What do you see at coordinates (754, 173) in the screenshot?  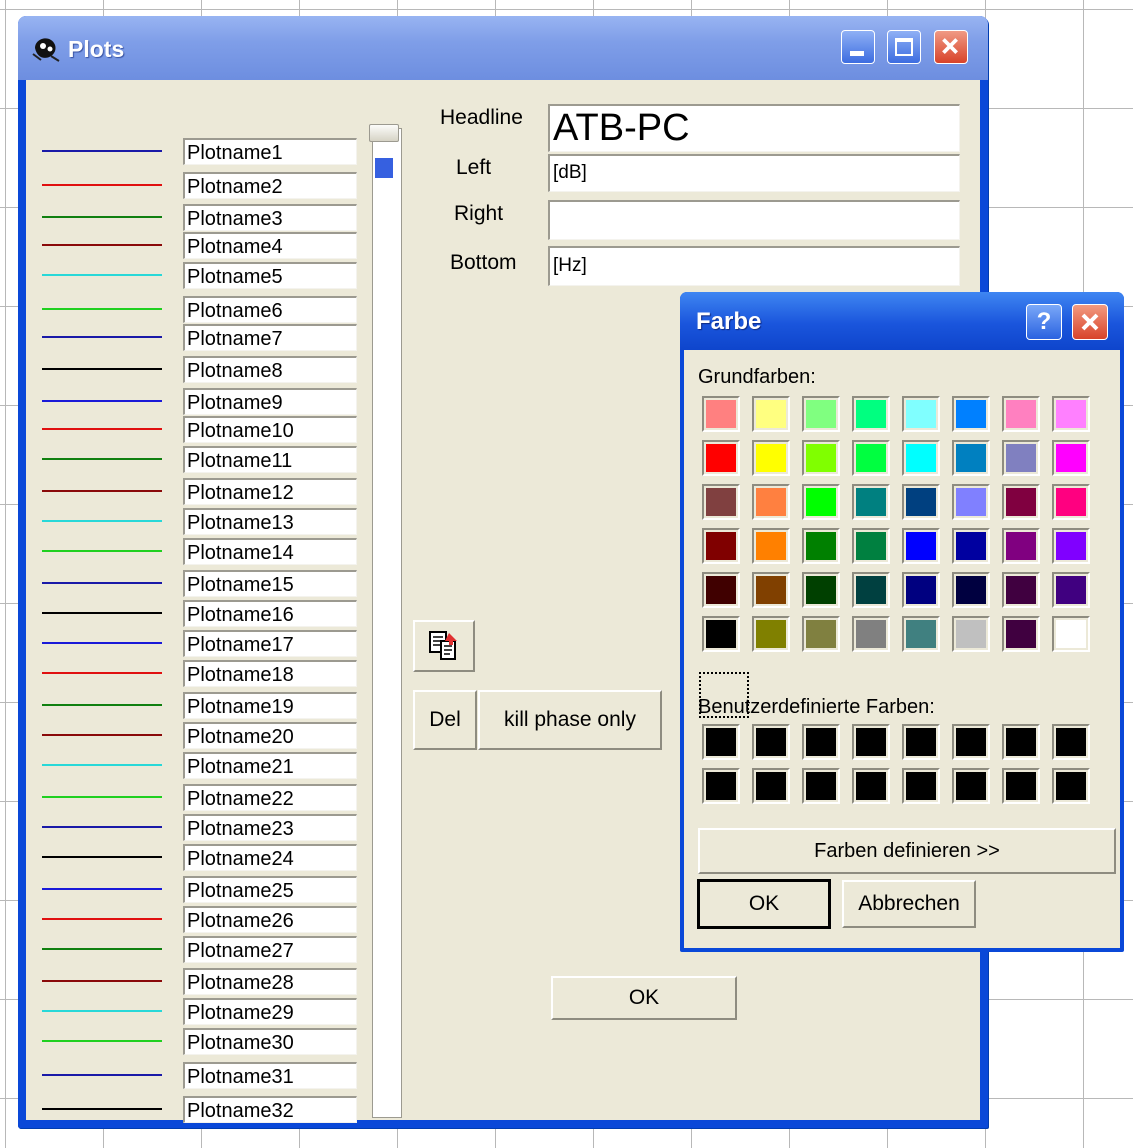 I see `left-axis-input: [dB]` at bounding box center [754, 173].